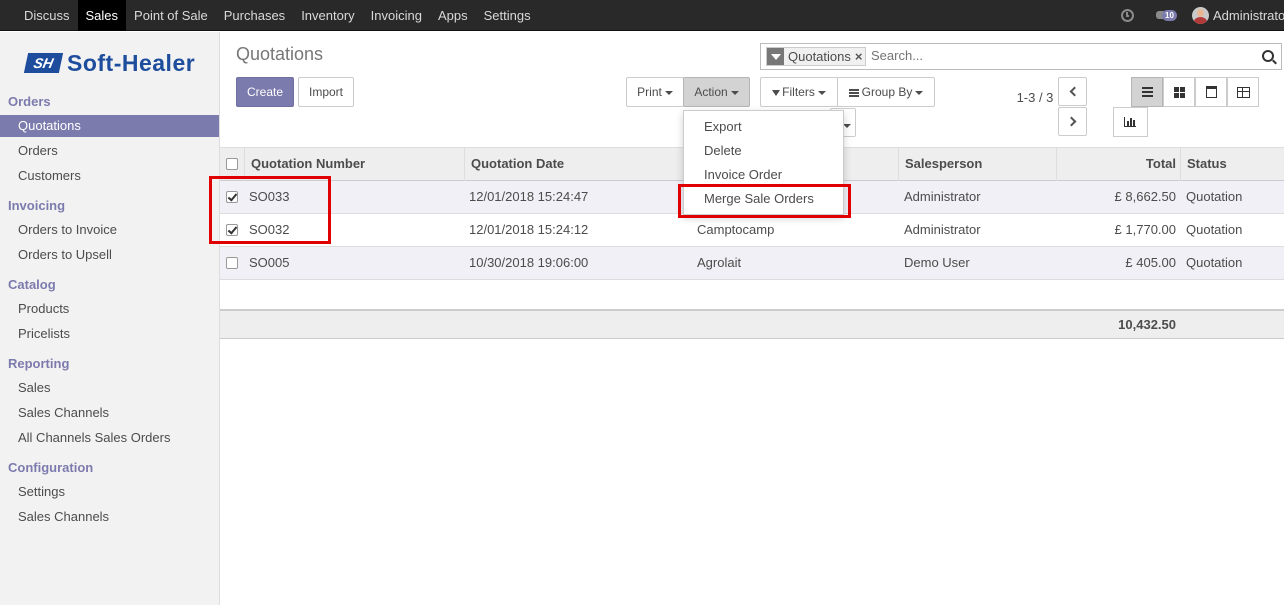 Image resolution: width=1284 pixels, height=605 pixels. I want to click on highlight-selected-rows, so click(270, 210).